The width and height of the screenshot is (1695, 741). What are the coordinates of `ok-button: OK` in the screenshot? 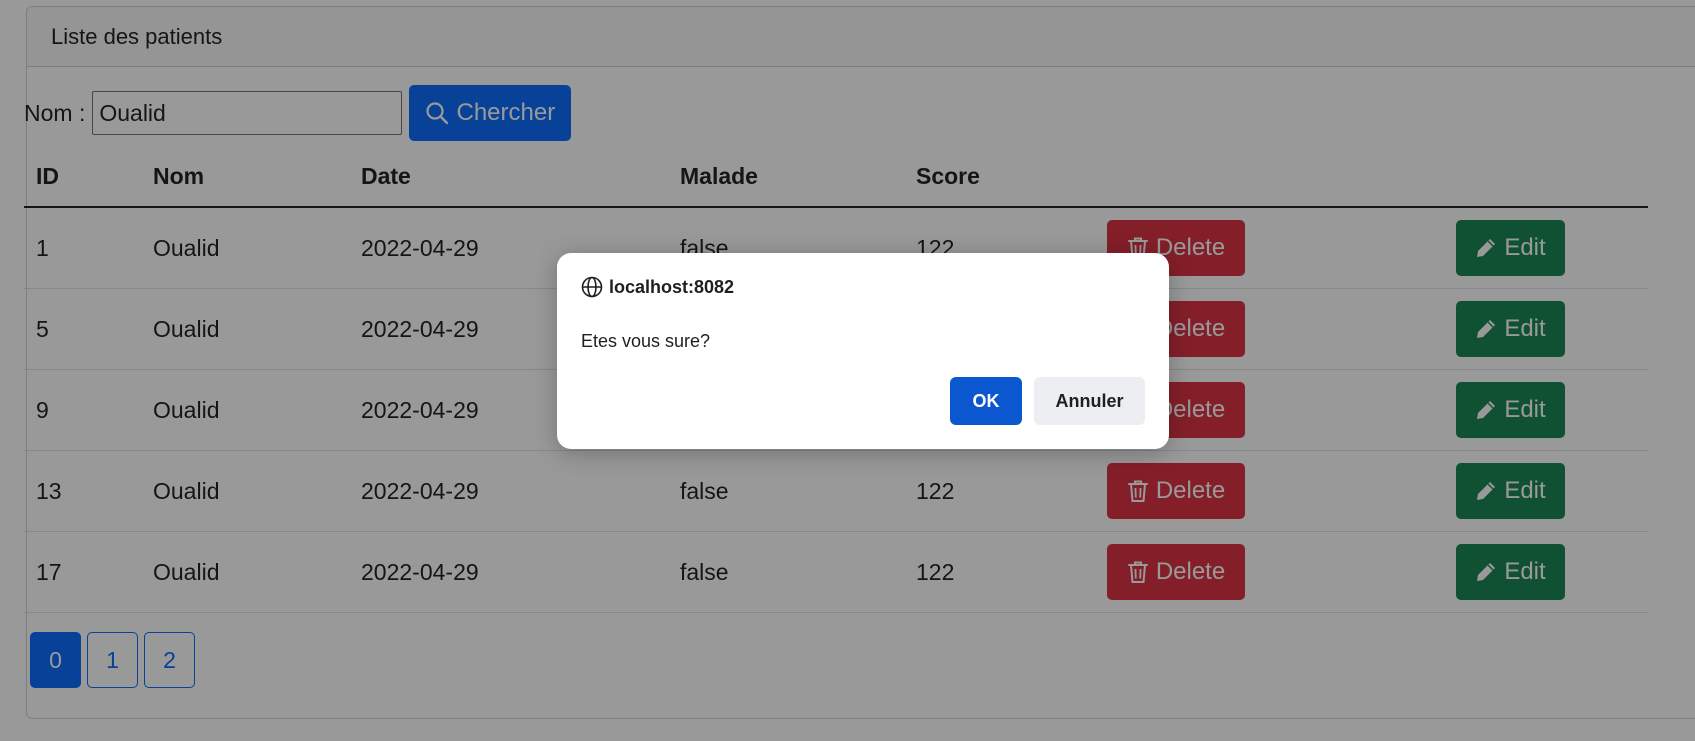 It's located at (986, 401).